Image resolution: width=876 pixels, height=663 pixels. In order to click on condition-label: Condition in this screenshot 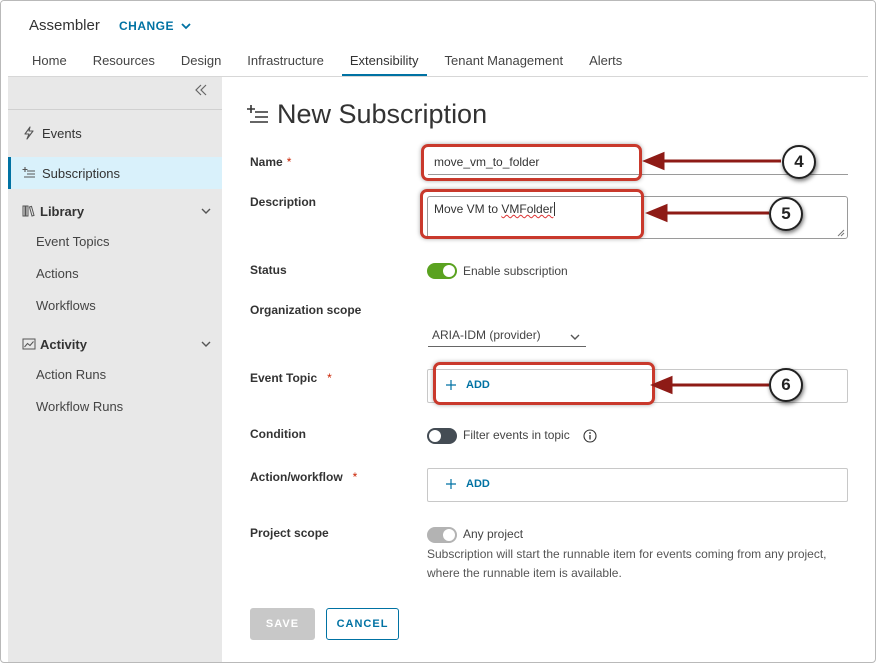, I will do `click(278, 434)`.